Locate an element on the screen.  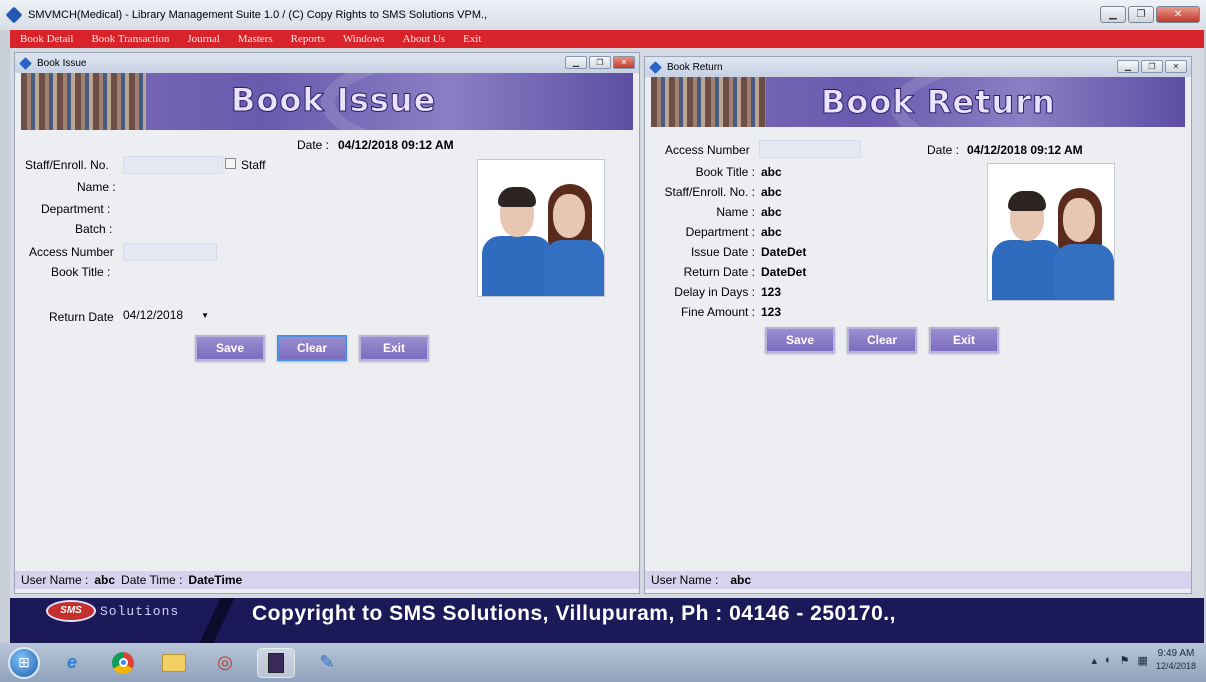
menu-book-detail: Book Detail is located at coordinates (46, 39).